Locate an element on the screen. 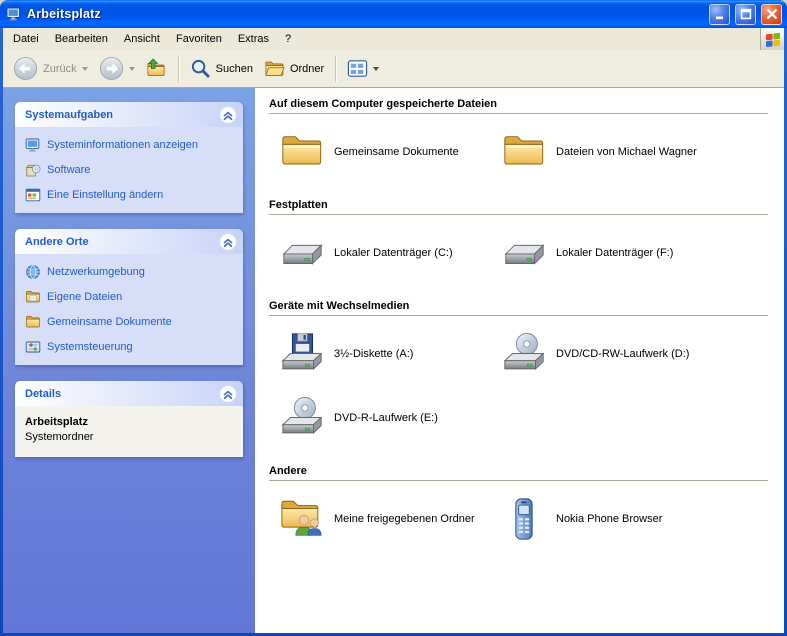 The image size is (787, 636). folder-icon is located at coordinates (302, 152).